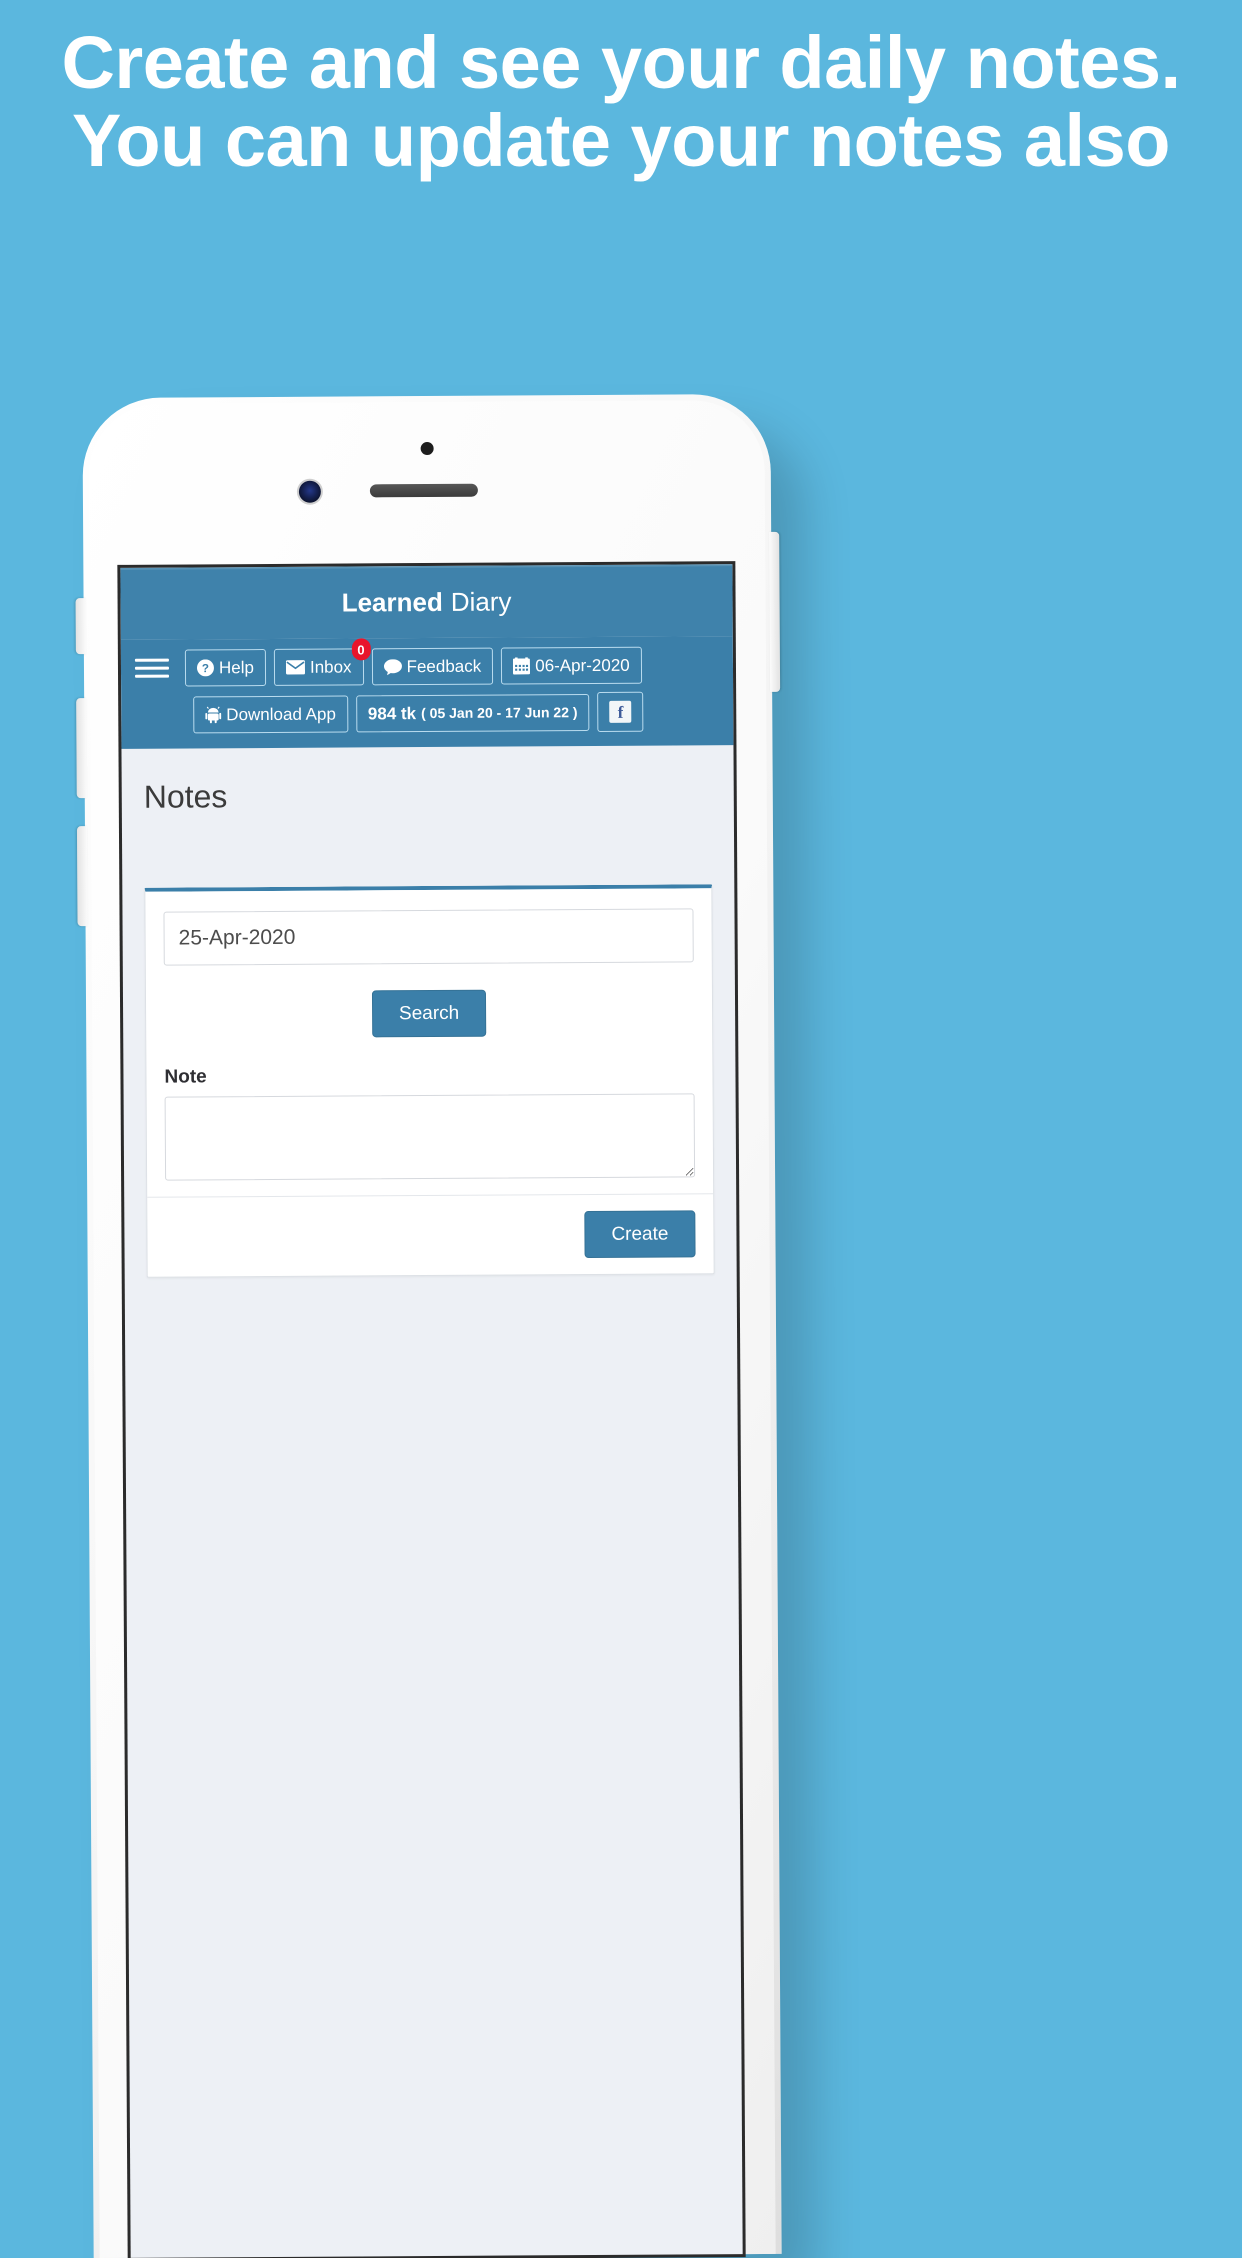  I want to click on brand-name-bold: Learned, so click(392, 602).